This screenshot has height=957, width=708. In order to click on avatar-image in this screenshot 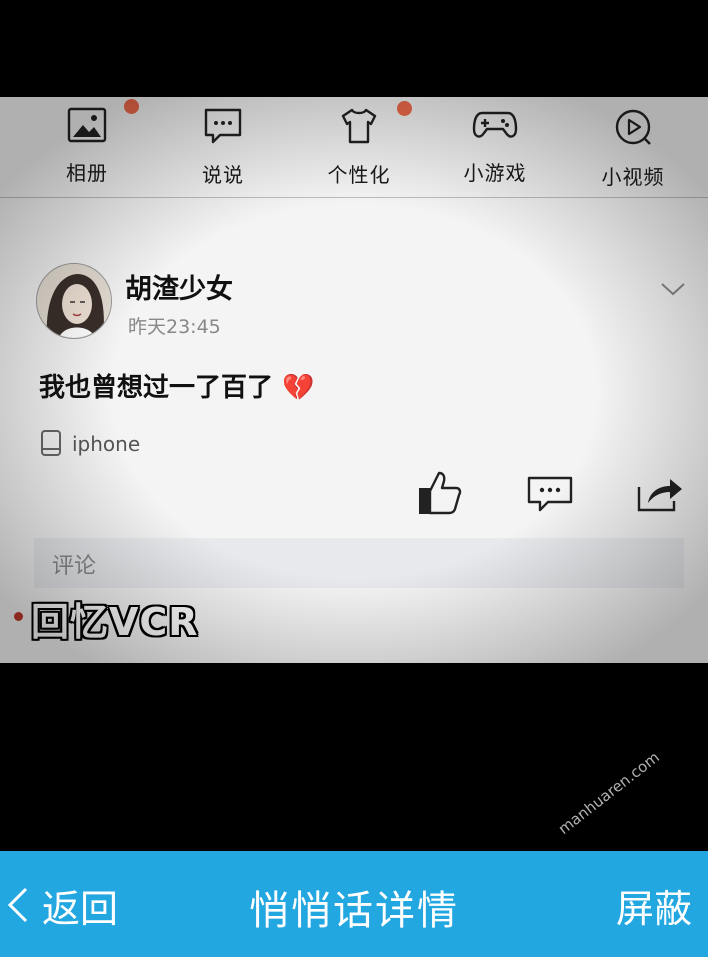, I will do `click(74, 301)`.